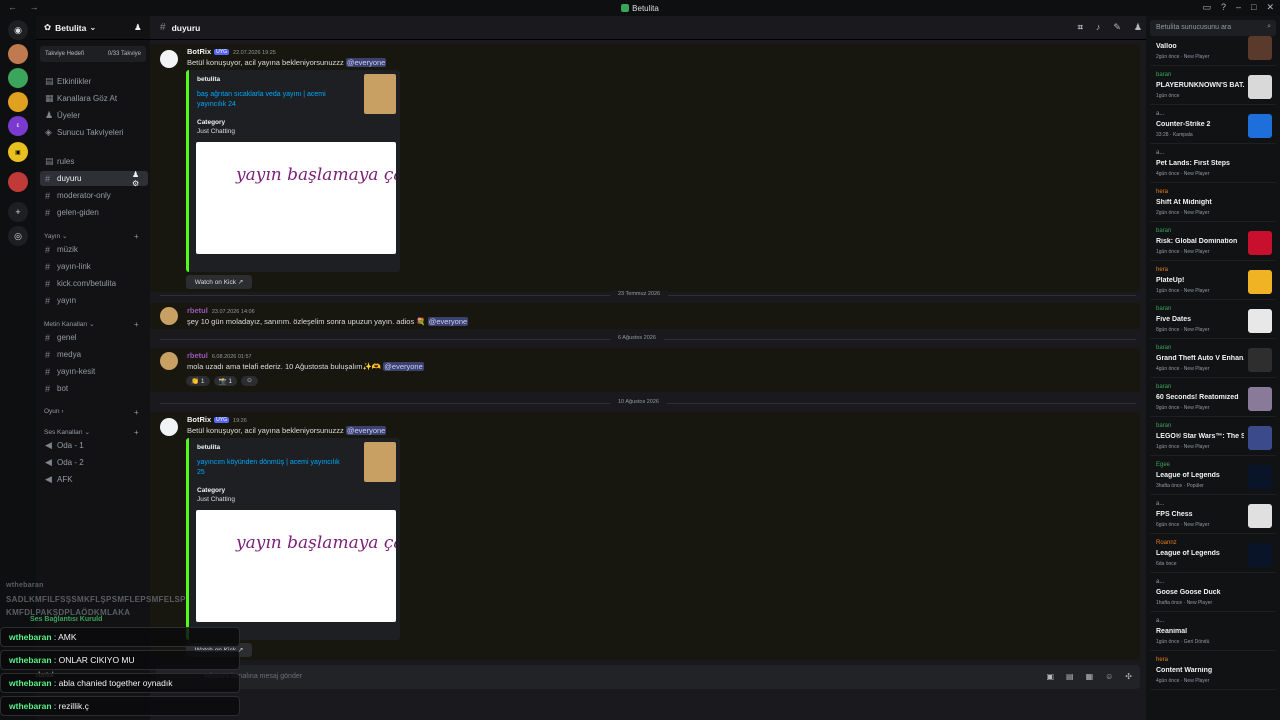 This screenshot has height=720, width=1280. Describe the element at coordinates (249, 381) in the screenshot. I see `add-reaction-button: ☺` at that location.